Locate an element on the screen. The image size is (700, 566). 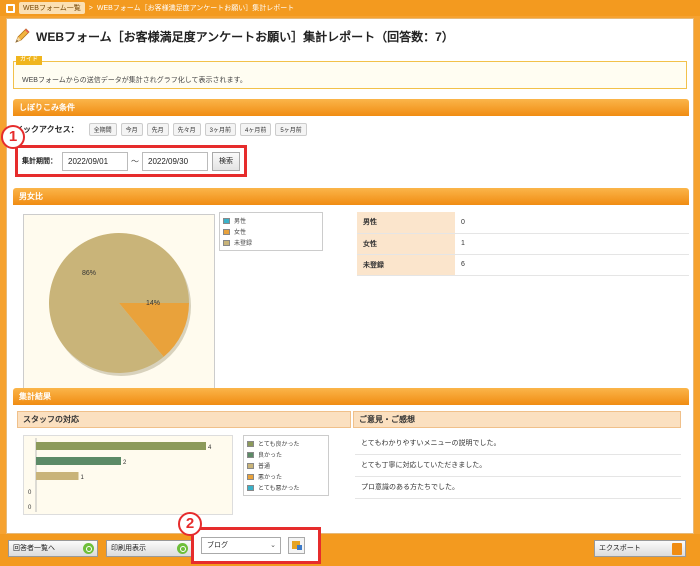
legend-label-unregistered: 未登録 is located at coordinates (243, 244).